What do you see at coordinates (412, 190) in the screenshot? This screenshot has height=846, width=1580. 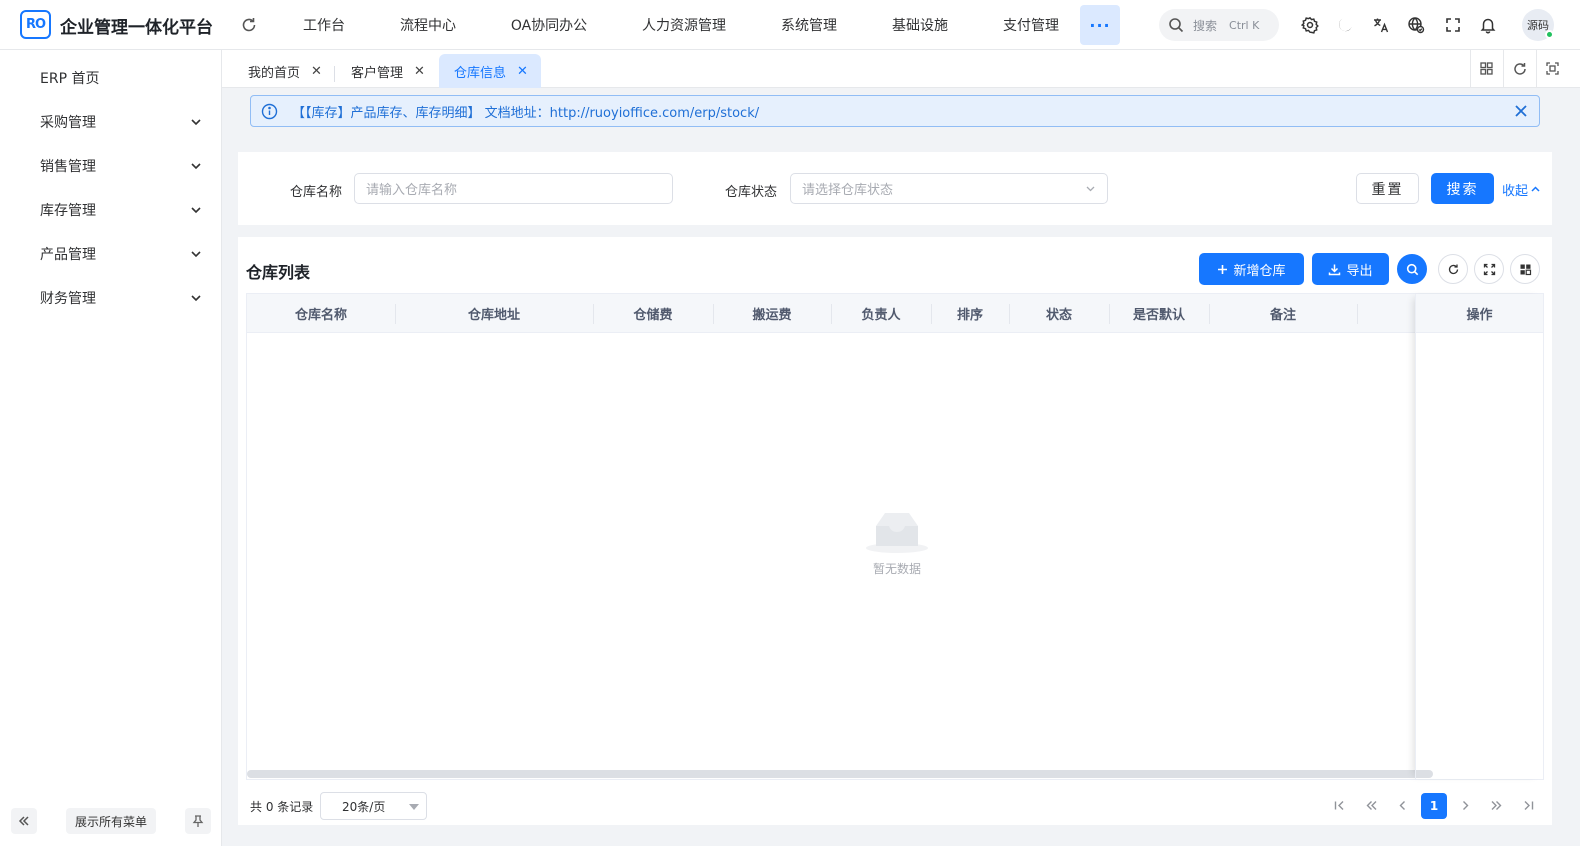 I see `warehouse-name-placeholder: 请输入仓库名称` at bounding box center [412, 190].